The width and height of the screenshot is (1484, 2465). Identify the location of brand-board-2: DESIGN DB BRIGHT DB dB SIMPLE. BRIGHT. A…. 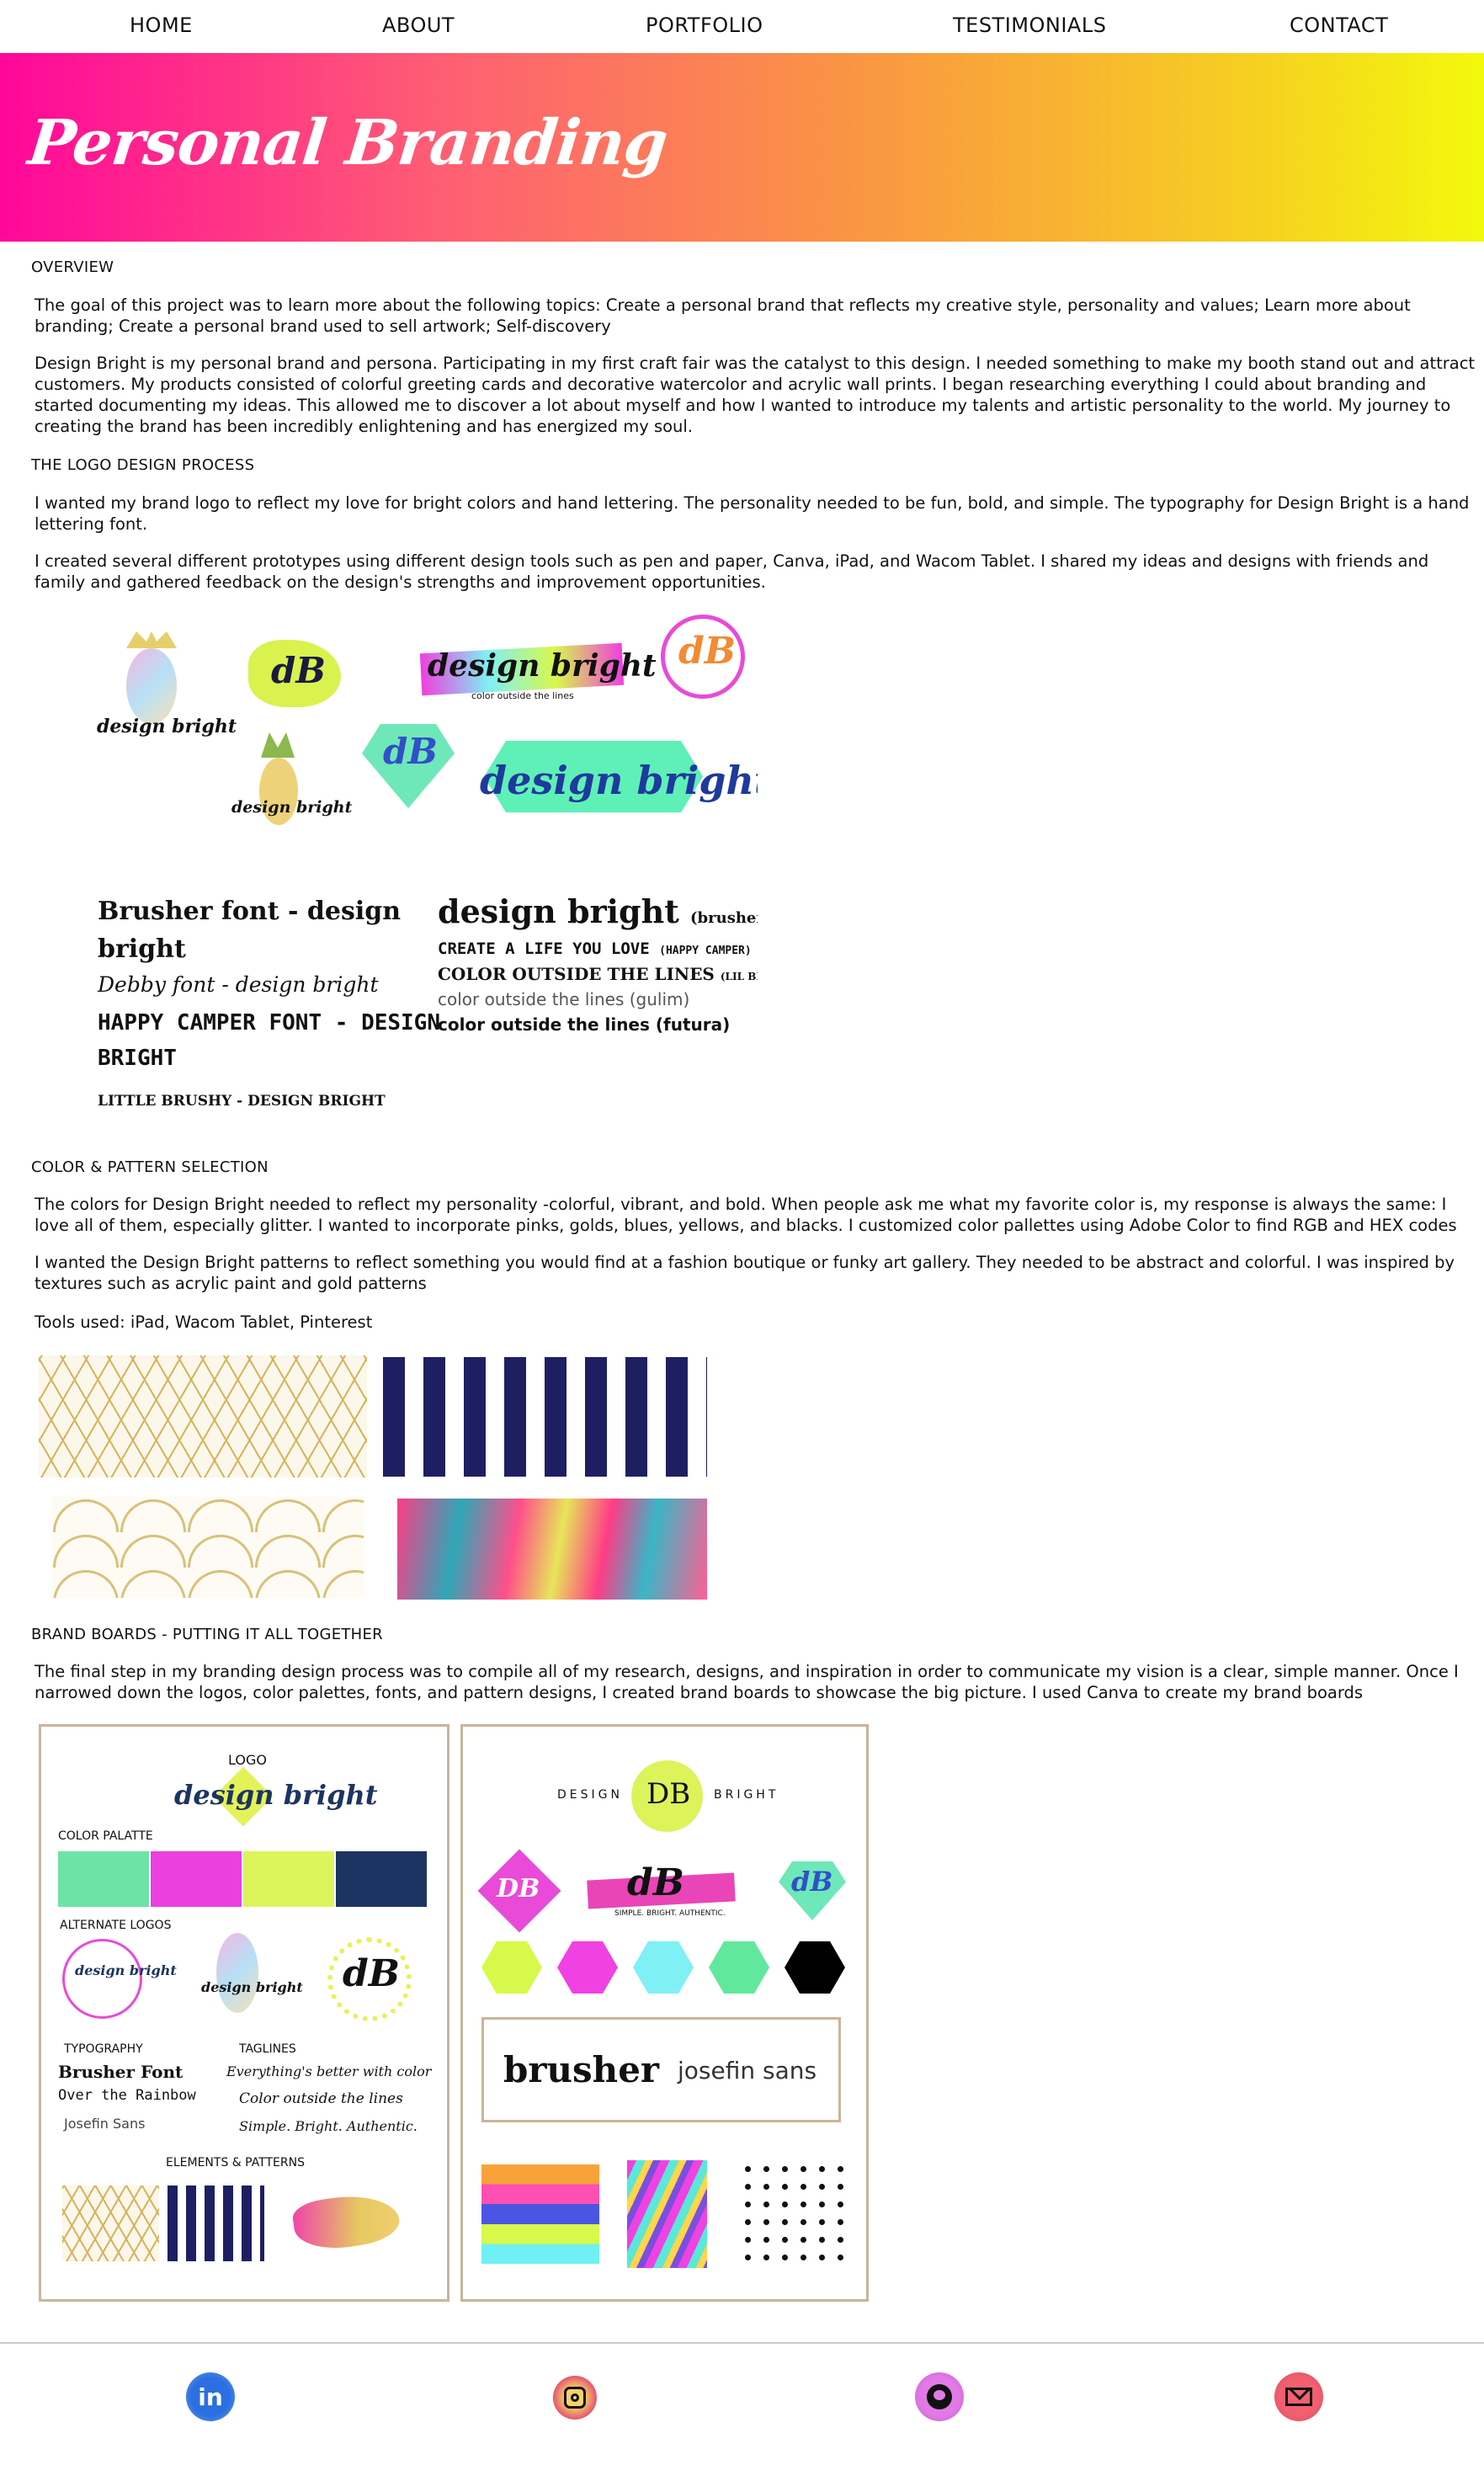
(664, 2013).